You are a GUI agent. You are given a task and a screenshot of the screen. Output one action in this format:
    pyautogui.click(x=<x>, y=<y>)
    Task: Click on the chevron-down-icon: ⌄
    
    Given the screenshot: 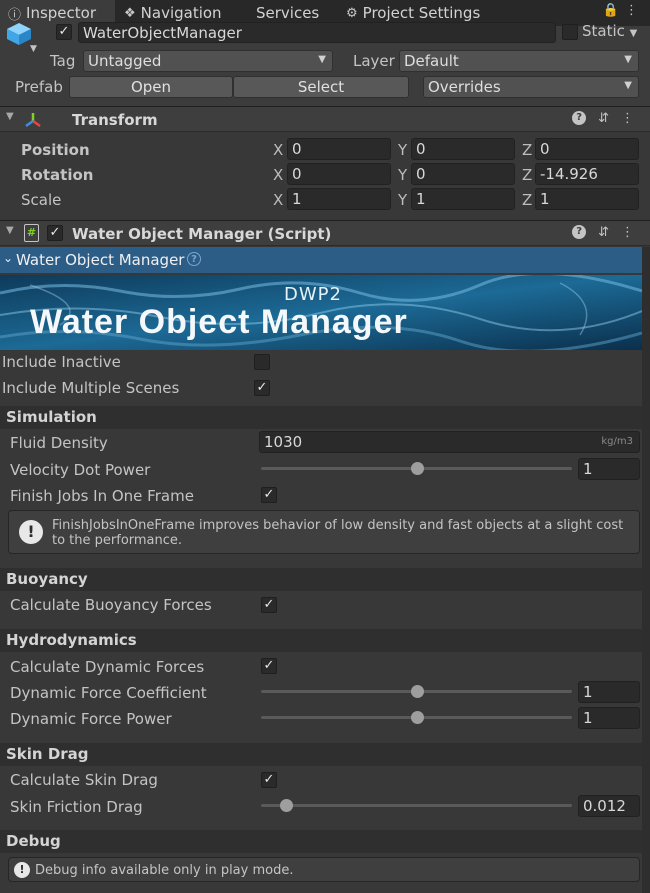 What is the action you would take?
    pyautogui.click(x=8, y=258)
    